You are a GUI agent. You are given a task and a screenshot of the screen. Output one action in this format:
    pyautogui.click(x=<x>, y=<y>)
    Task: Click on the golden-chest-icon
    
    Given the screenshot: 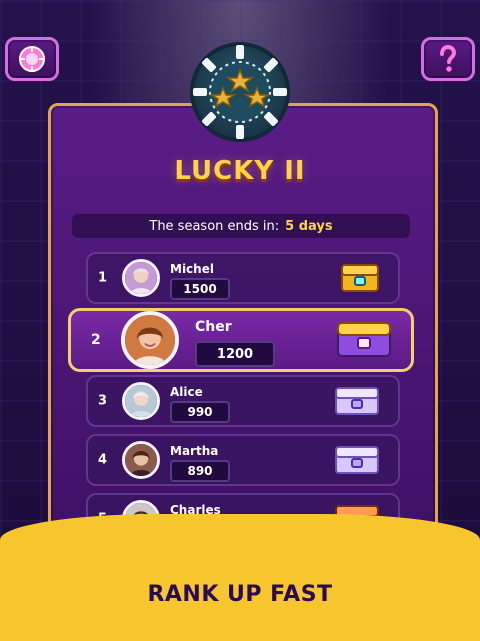 What is the action you would take?
    pyautogui.click(x=360, y=278)
    